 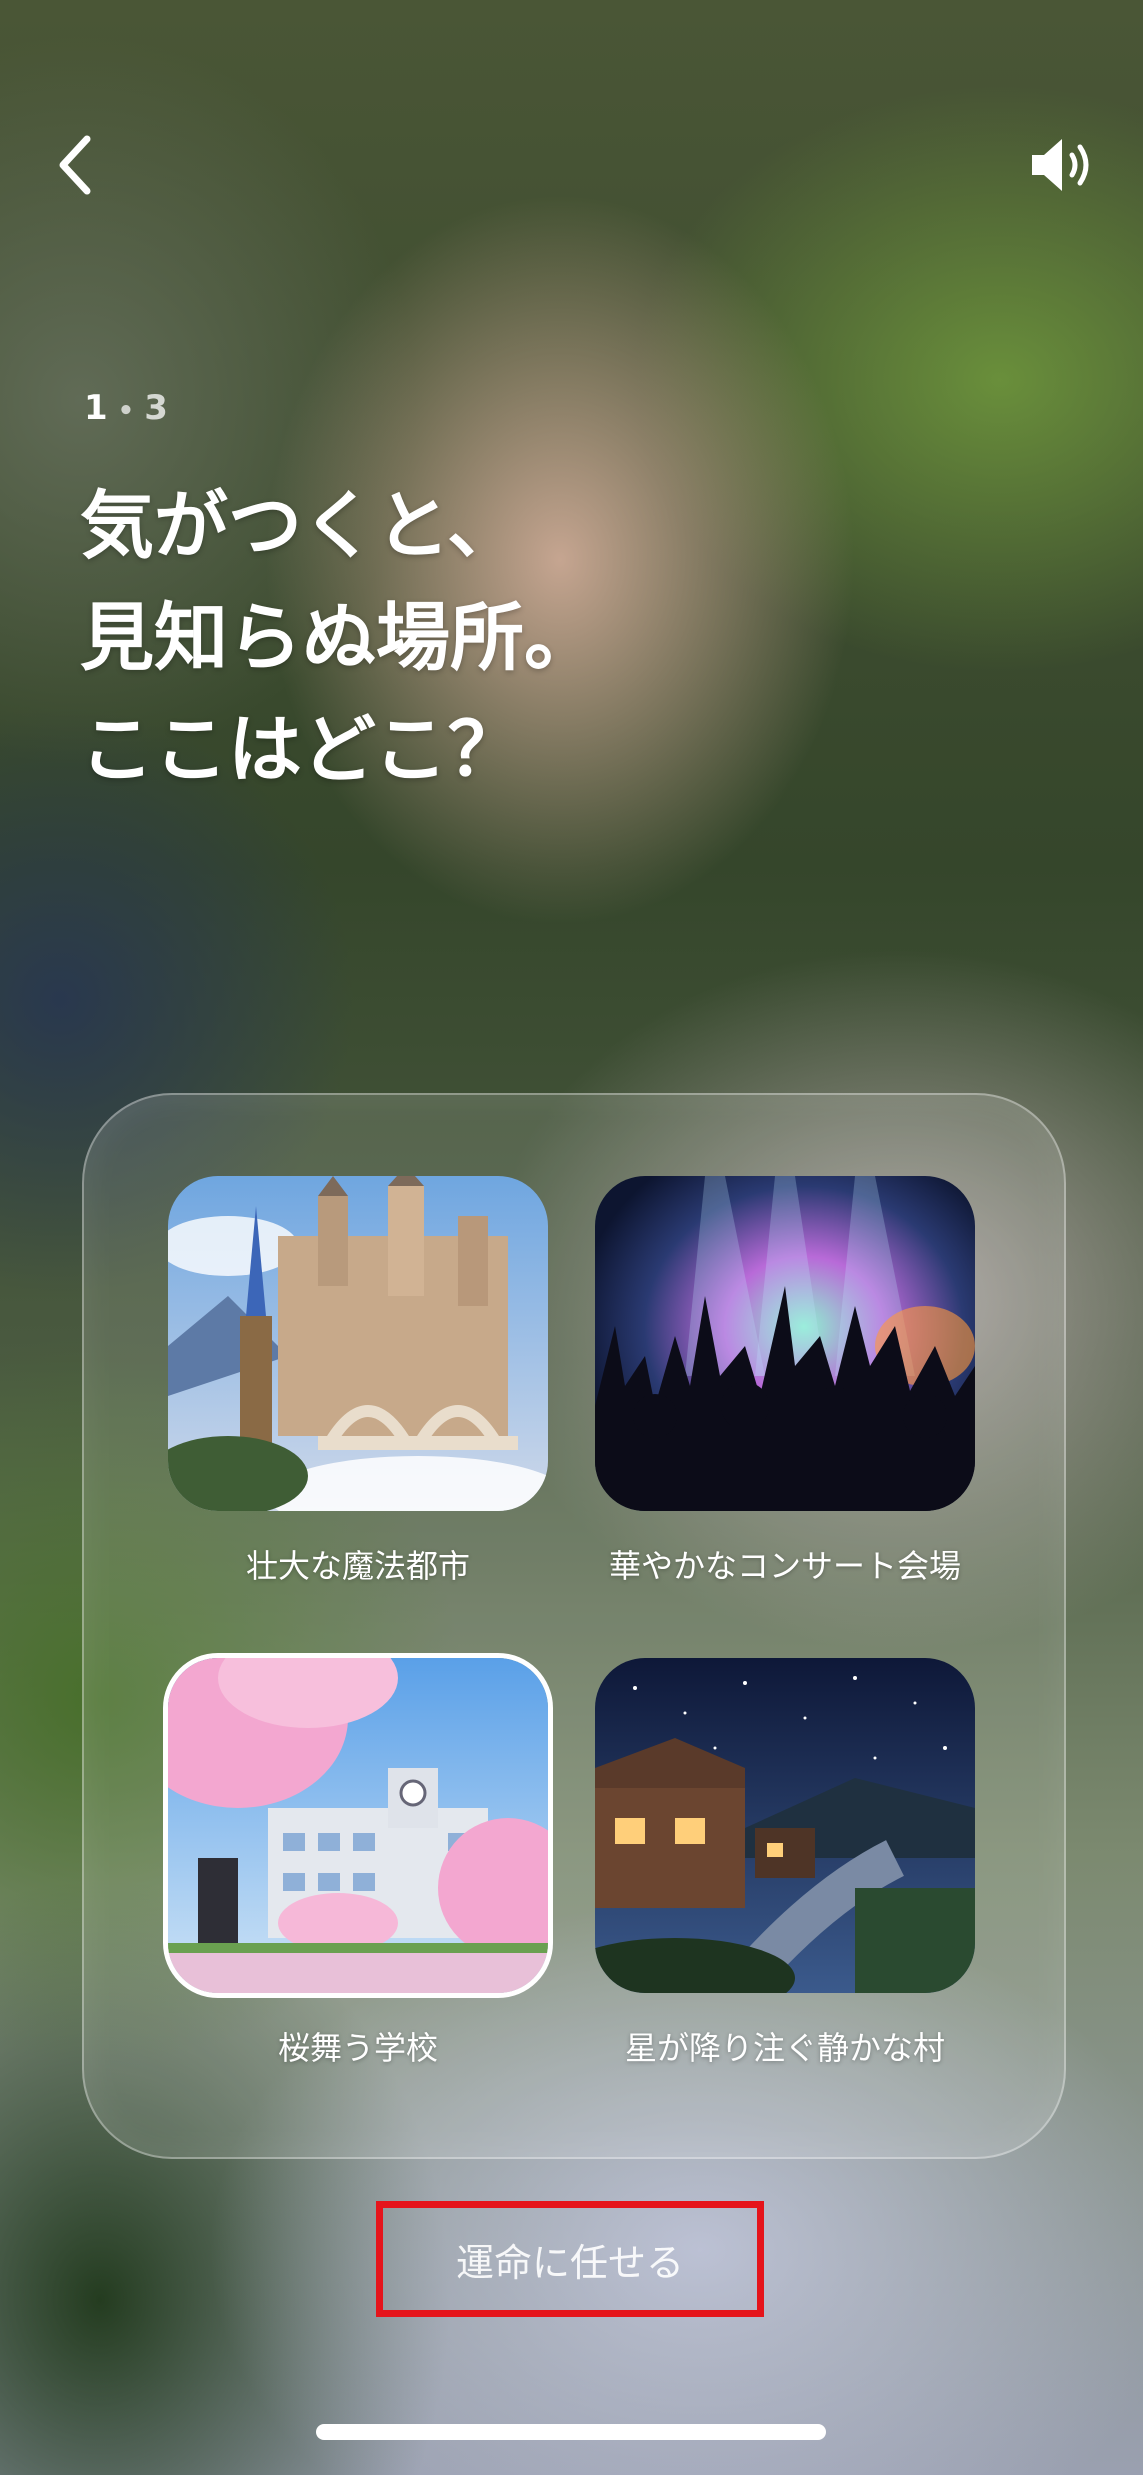 I want to click on question-title: 気がつくと、 見知らぬ場所。 ここはどこ？, so click(x=580, y=638).